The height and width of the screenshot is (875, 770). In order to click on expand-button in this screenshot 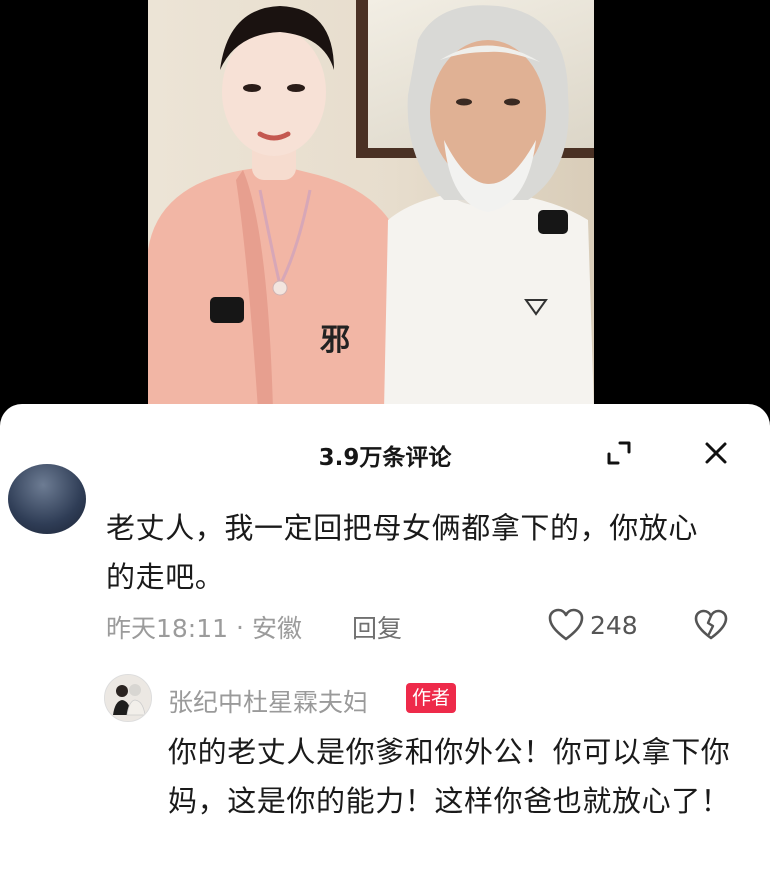, I will do `click(619, 453)`.